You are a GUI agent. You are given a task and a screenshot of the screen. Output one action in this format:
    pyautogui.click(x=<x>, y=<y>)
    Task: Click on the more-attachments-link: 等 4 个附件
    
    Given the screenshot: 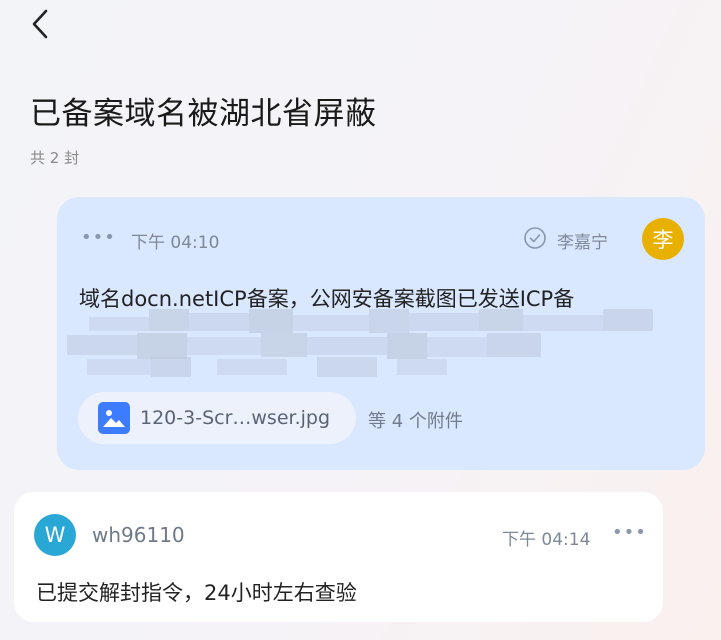 What is the action you would take?
    pyautogui.click(x=415, y=420)
    